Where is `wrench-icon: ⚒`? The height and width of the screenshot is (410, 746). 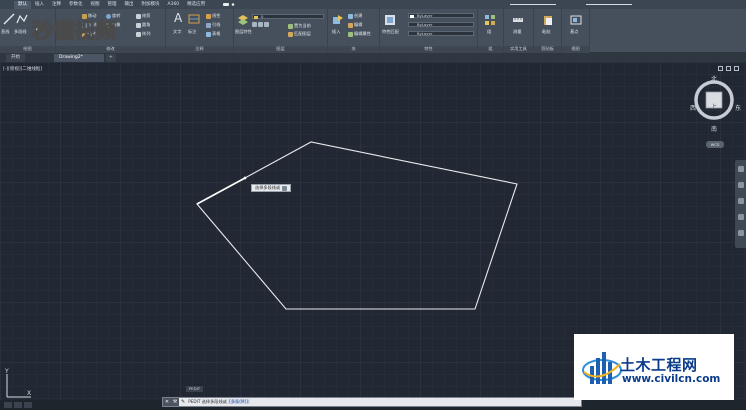 wrench-icon: ⚒ is located at coordinates (175, 402).